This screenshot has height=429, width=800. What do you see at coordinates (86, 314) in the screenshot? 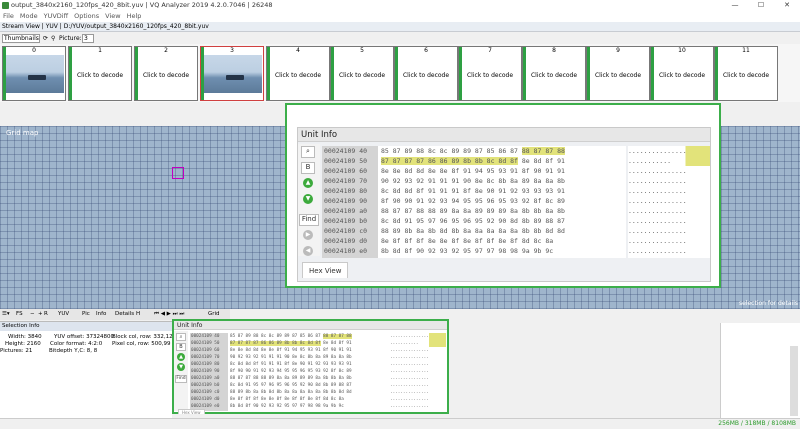
I see `pic-button: Pic` at bounding box center [86, 314].